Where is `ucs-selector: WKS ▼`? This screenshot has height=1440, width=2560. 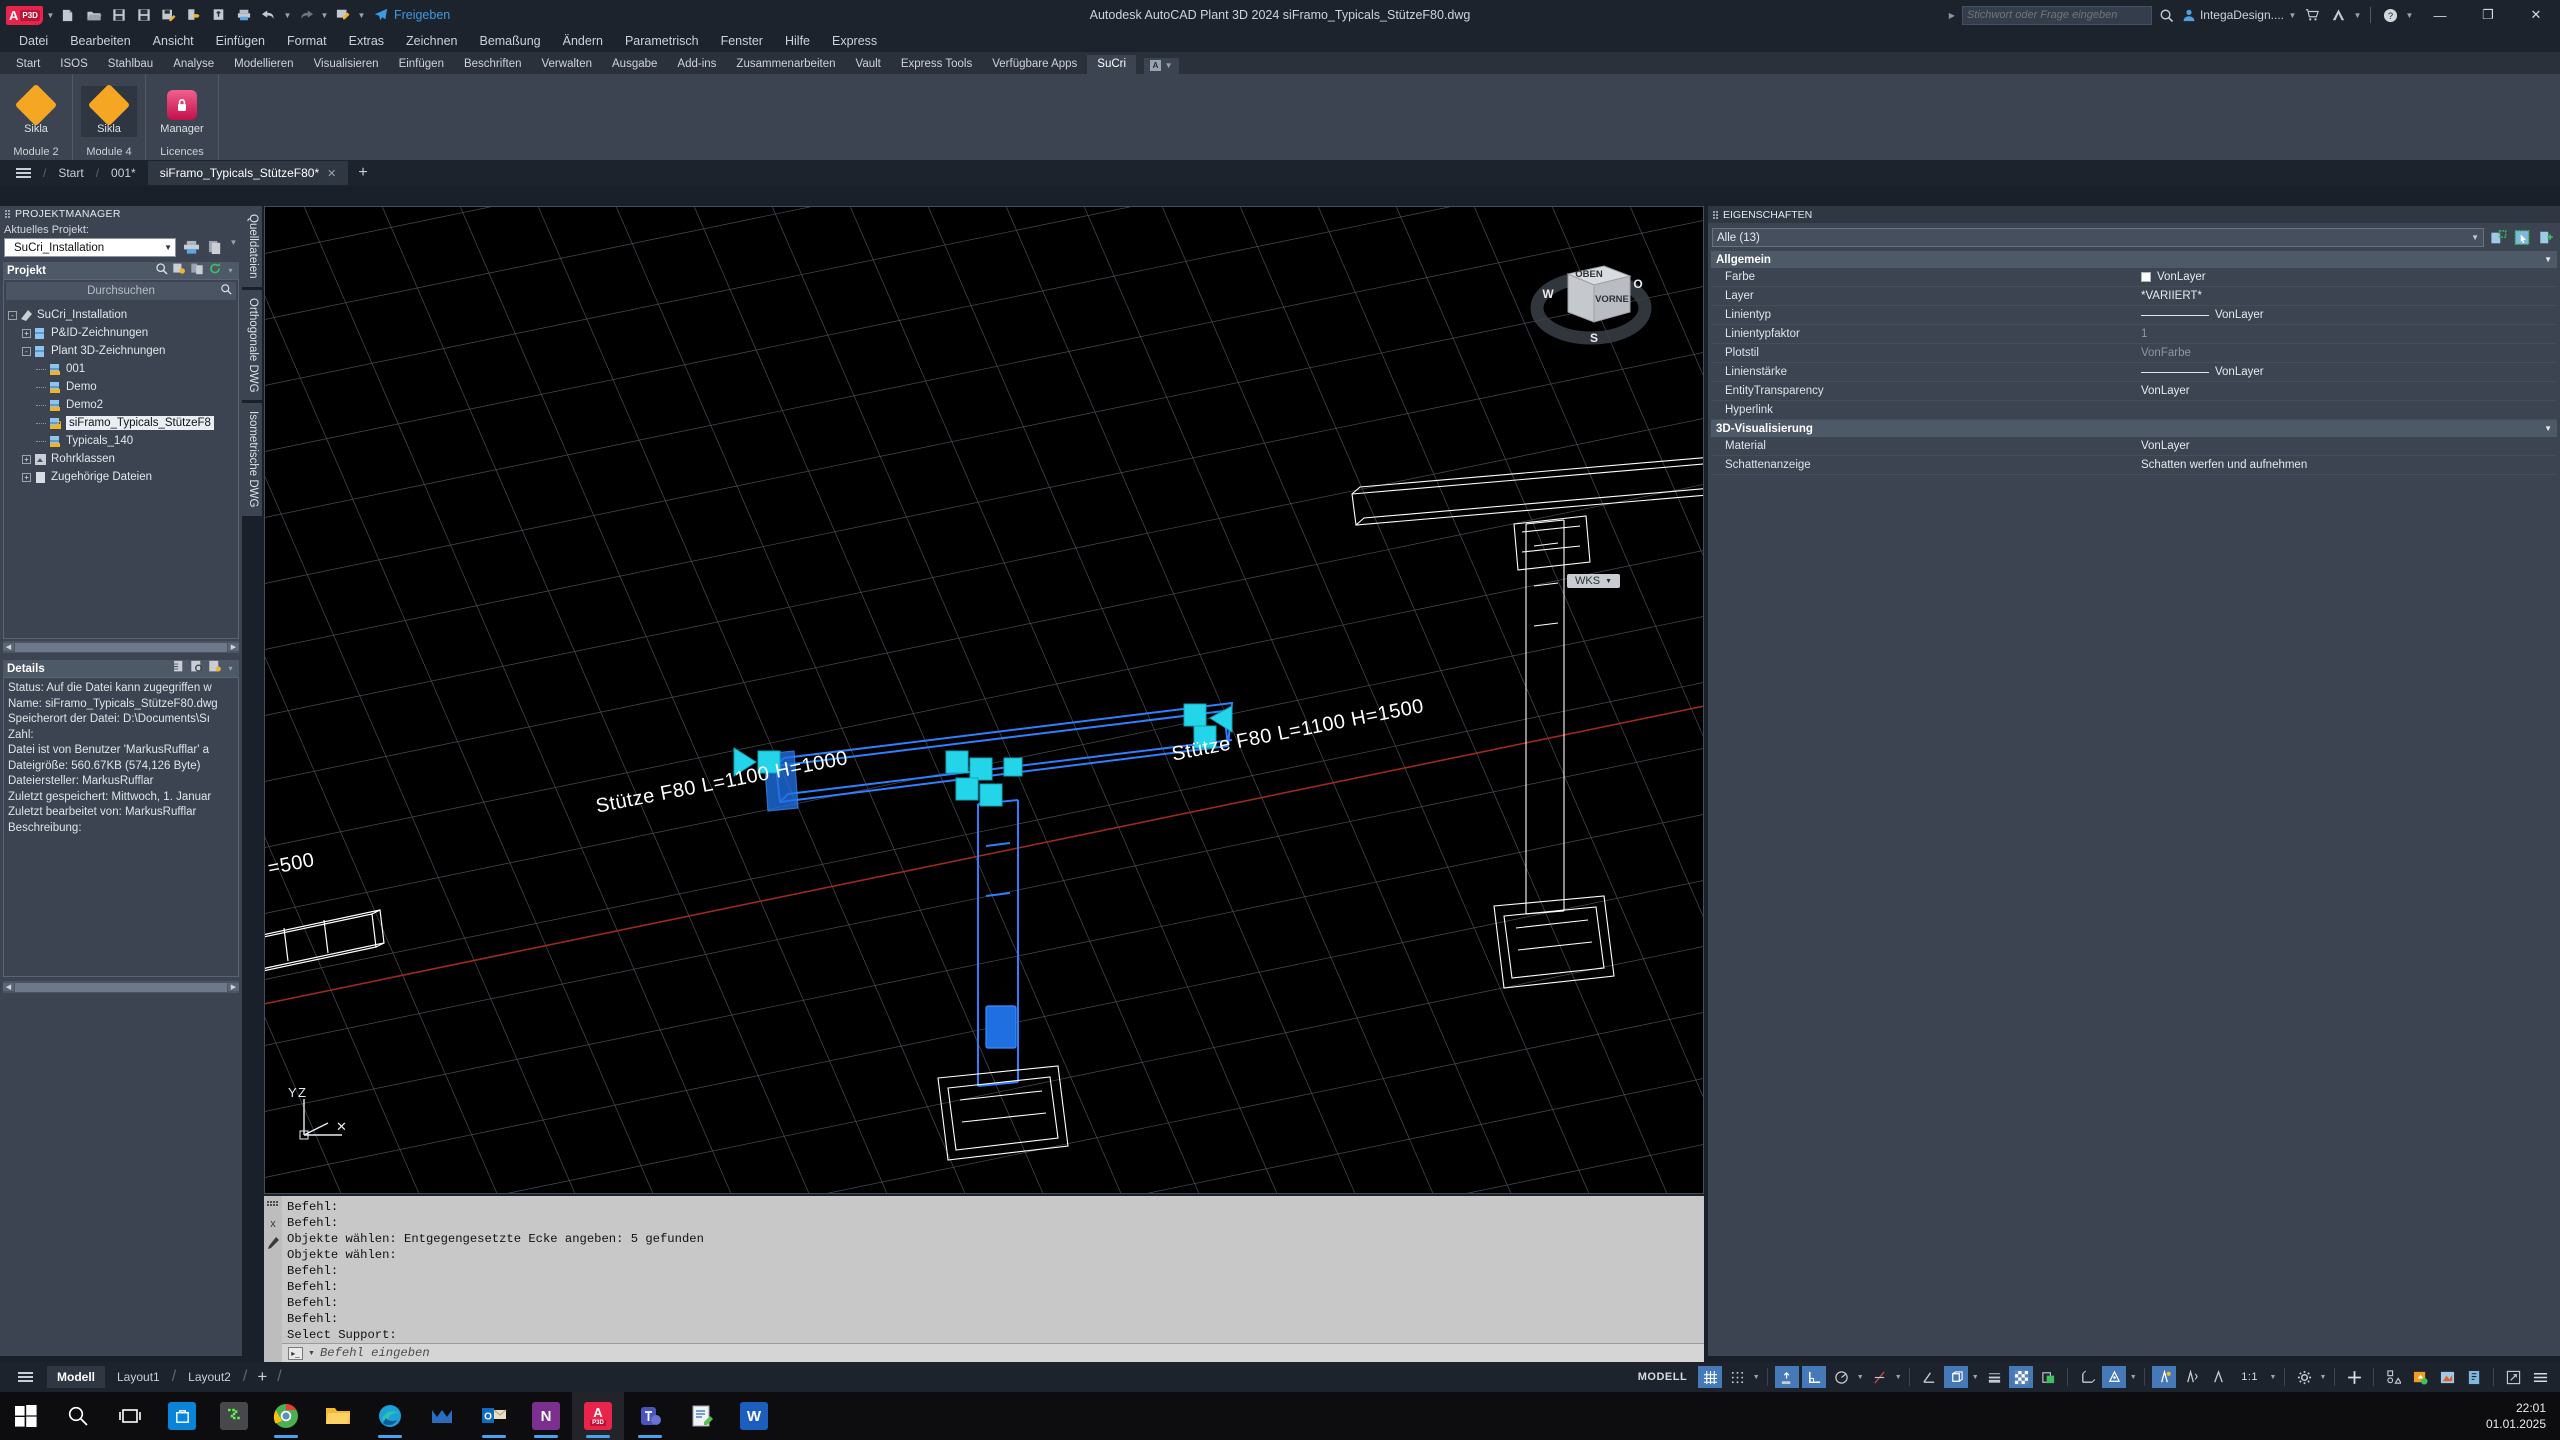
ucs-selector: WKS ▼ is located at coordinates (1593, 581).